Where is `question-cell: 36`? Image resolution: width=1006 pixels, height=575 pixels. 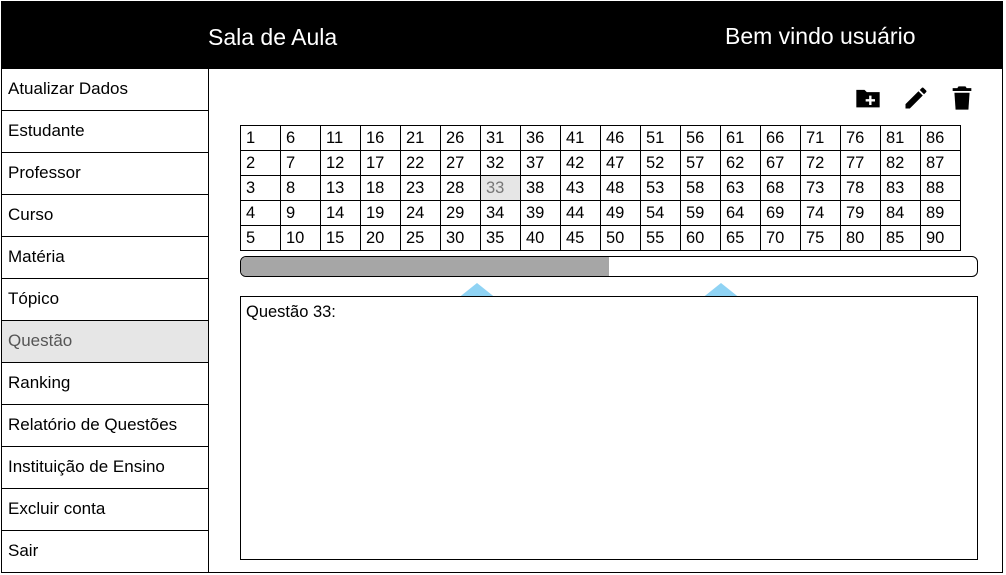 question-cell: 36 is located at coordinates (540, 138).